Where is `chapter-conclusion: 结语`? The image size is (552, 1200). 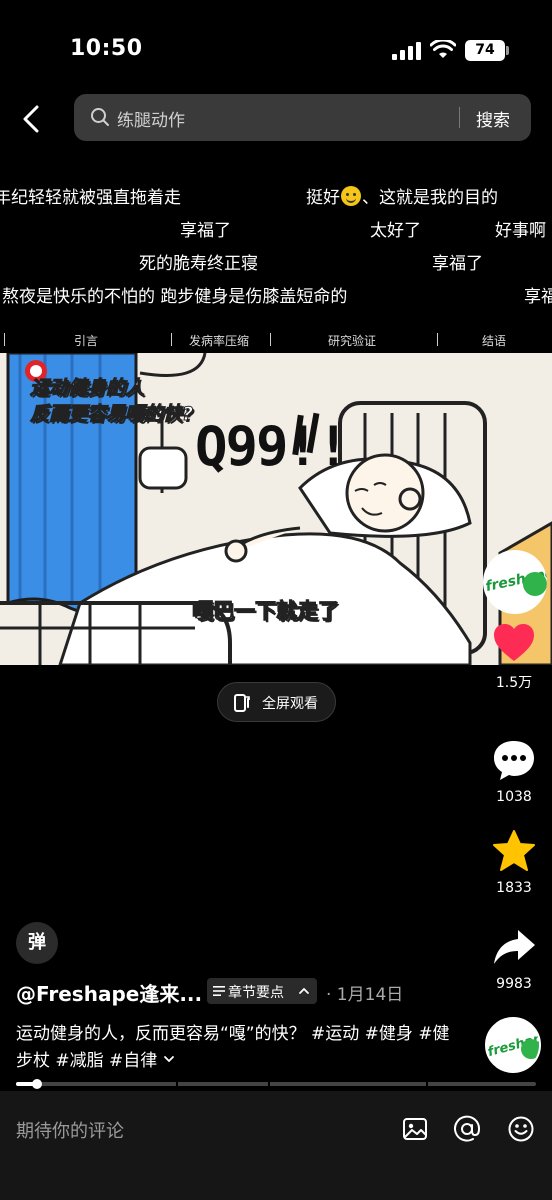
chapter-conclusion: 结语 is located at coordinates (494, 340).